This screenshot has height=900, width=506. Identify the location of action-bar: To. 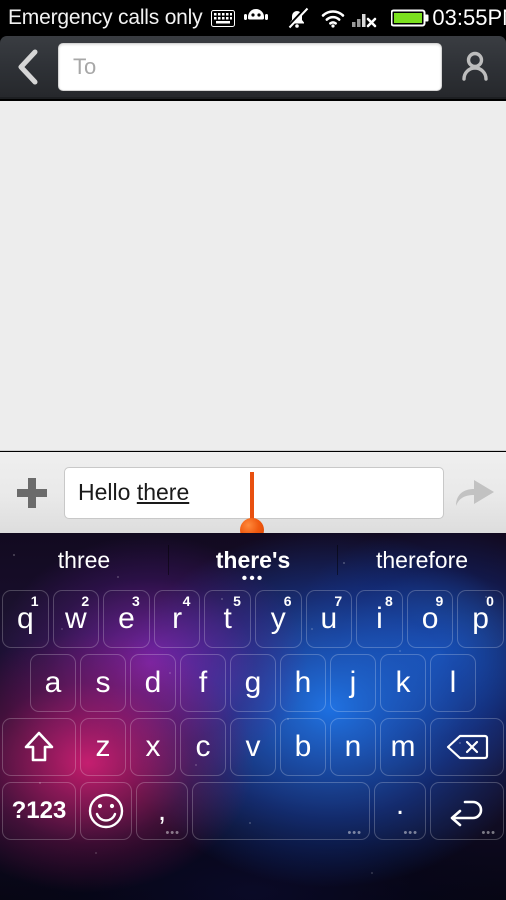
(253, 67).